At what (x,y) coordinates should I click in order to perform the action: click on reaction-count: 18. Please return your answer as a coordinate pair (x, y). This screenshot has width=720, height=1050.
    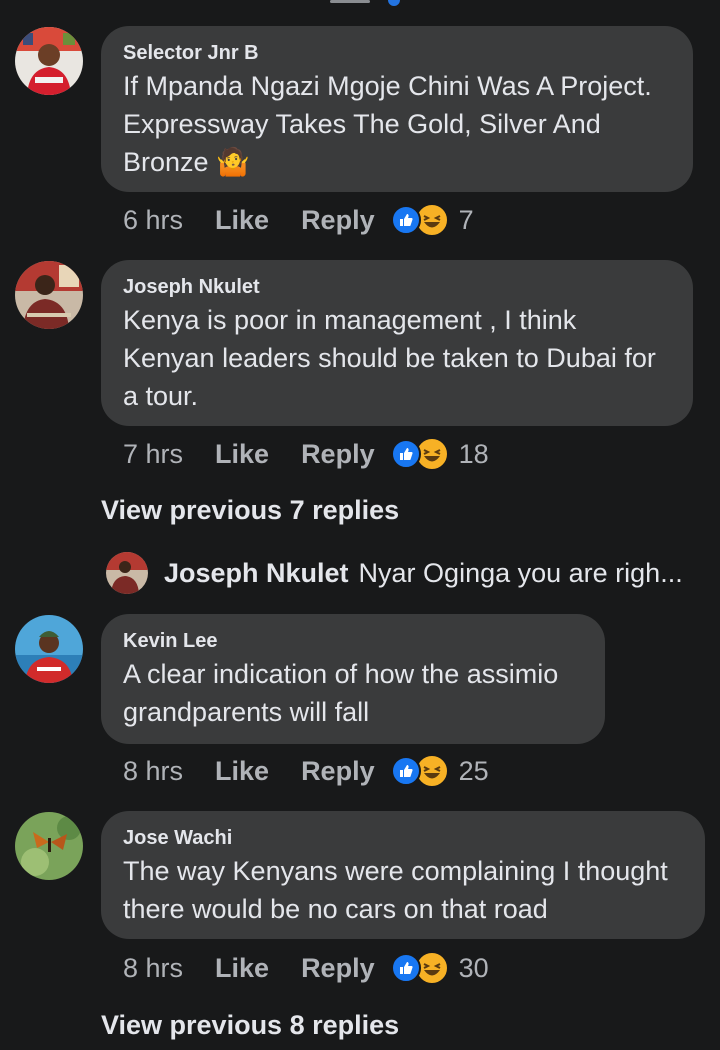
    Looking at the image, I should click on (474, 454).